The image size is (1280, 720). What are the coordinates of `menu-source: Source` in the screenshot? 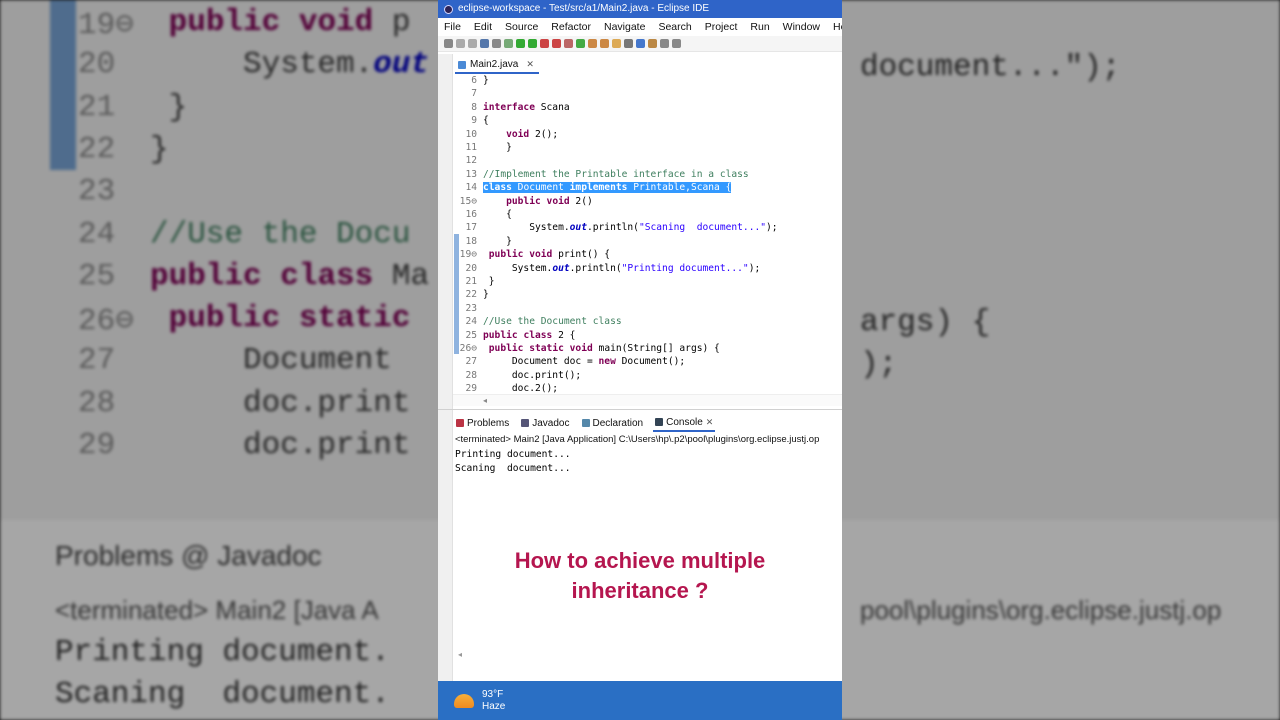 It's located at (521, 27).